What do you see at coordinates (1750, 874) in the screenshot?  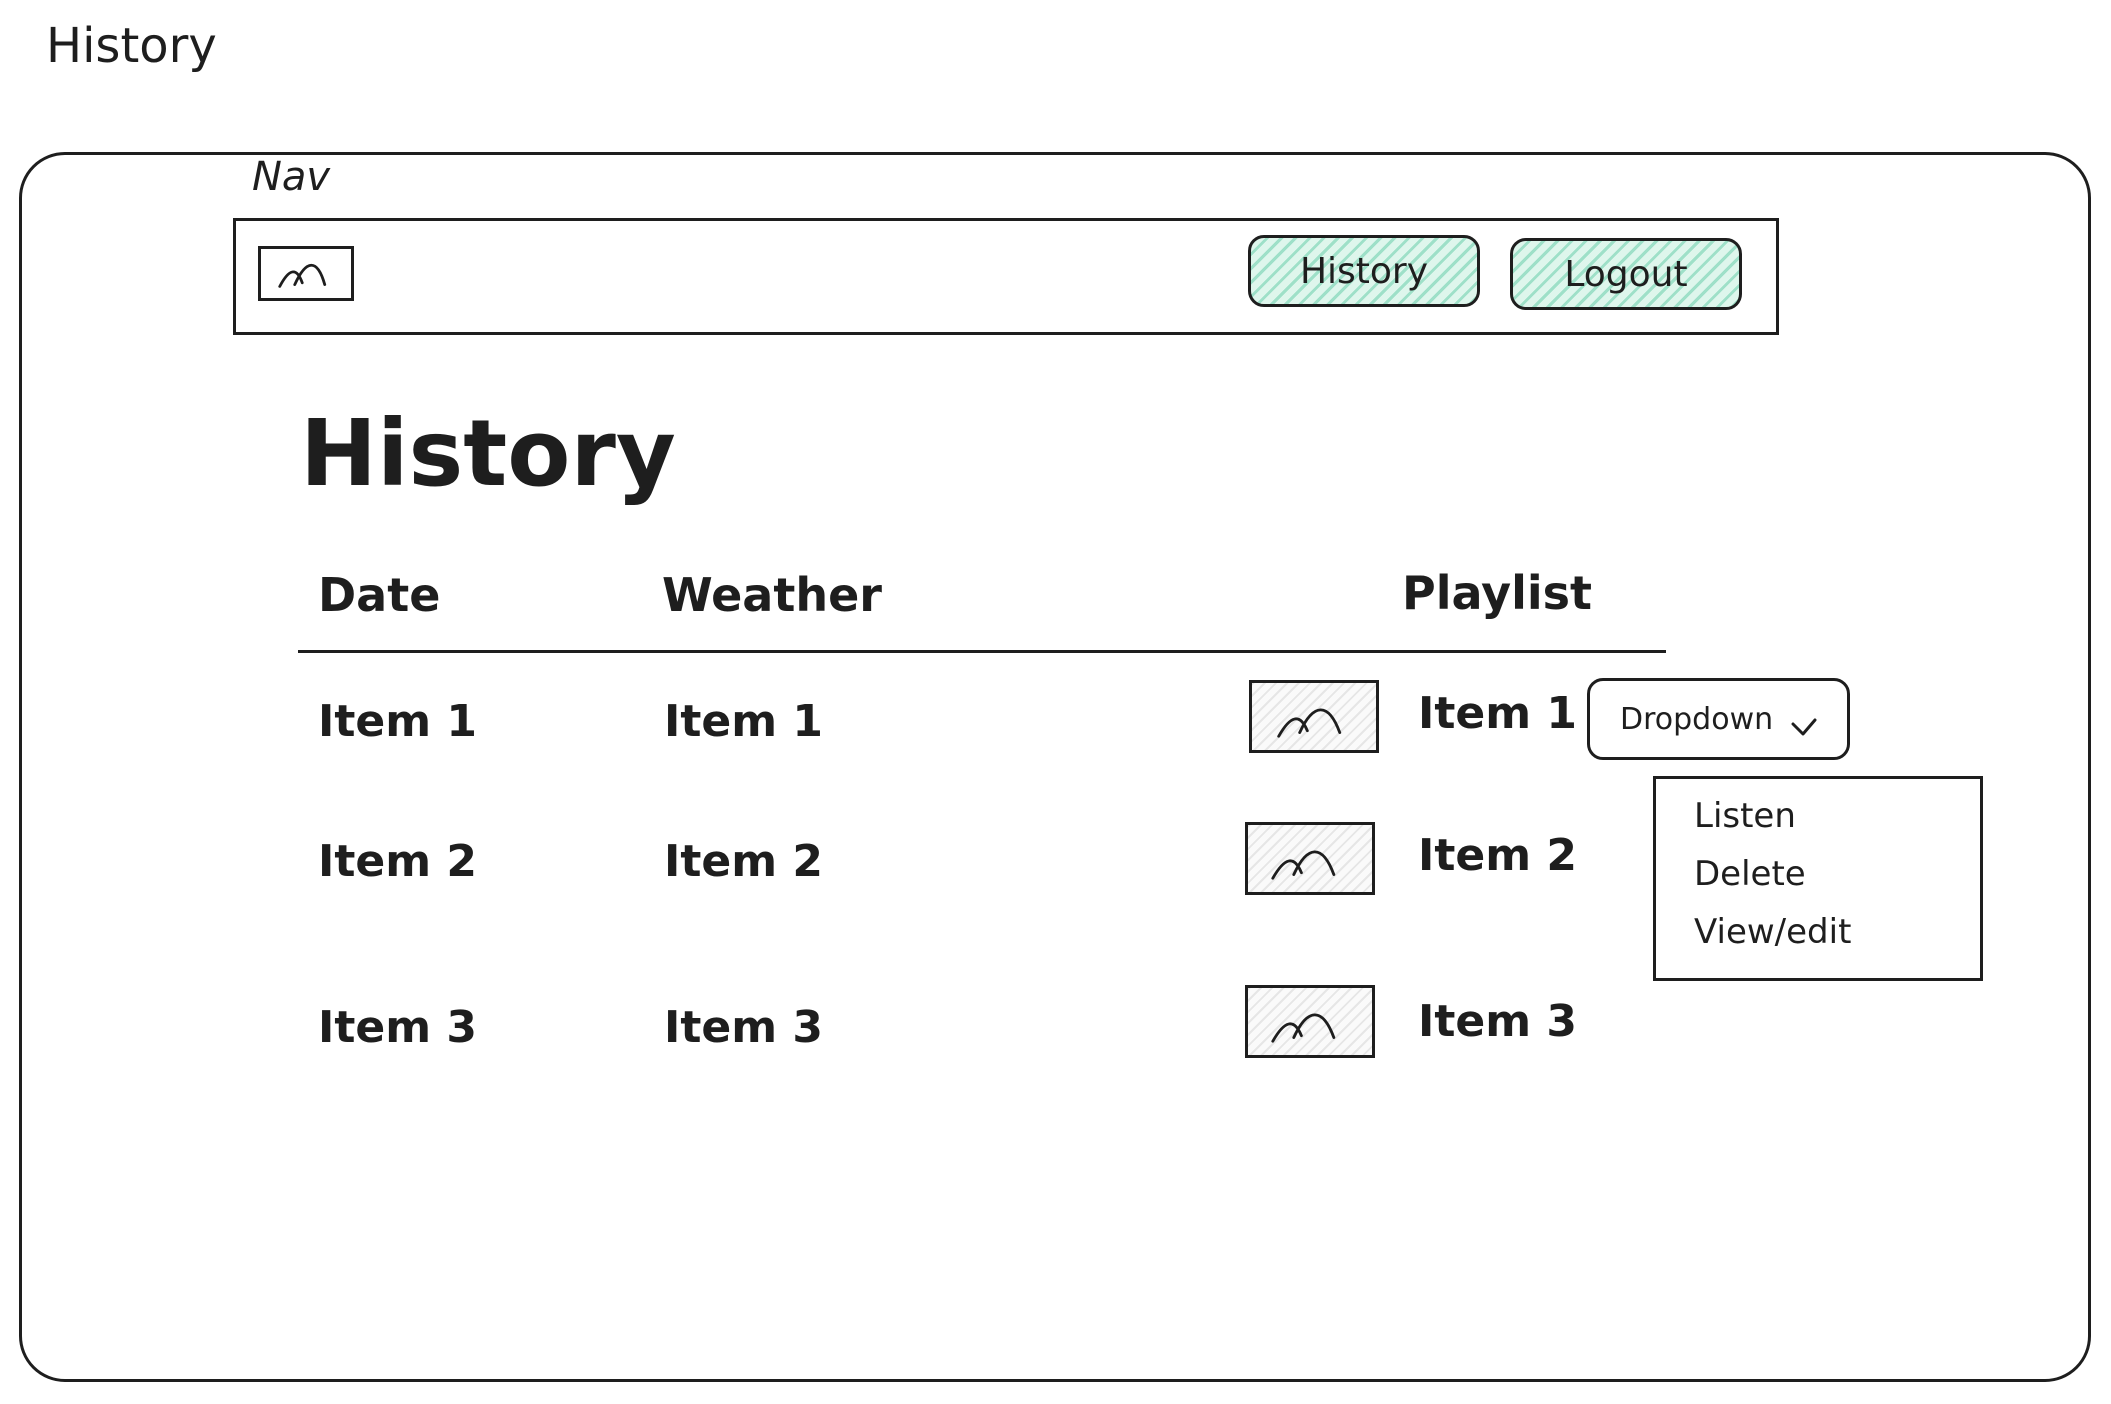 I see `menu-item-delete: Delete` at bounding box center [1750, 874].